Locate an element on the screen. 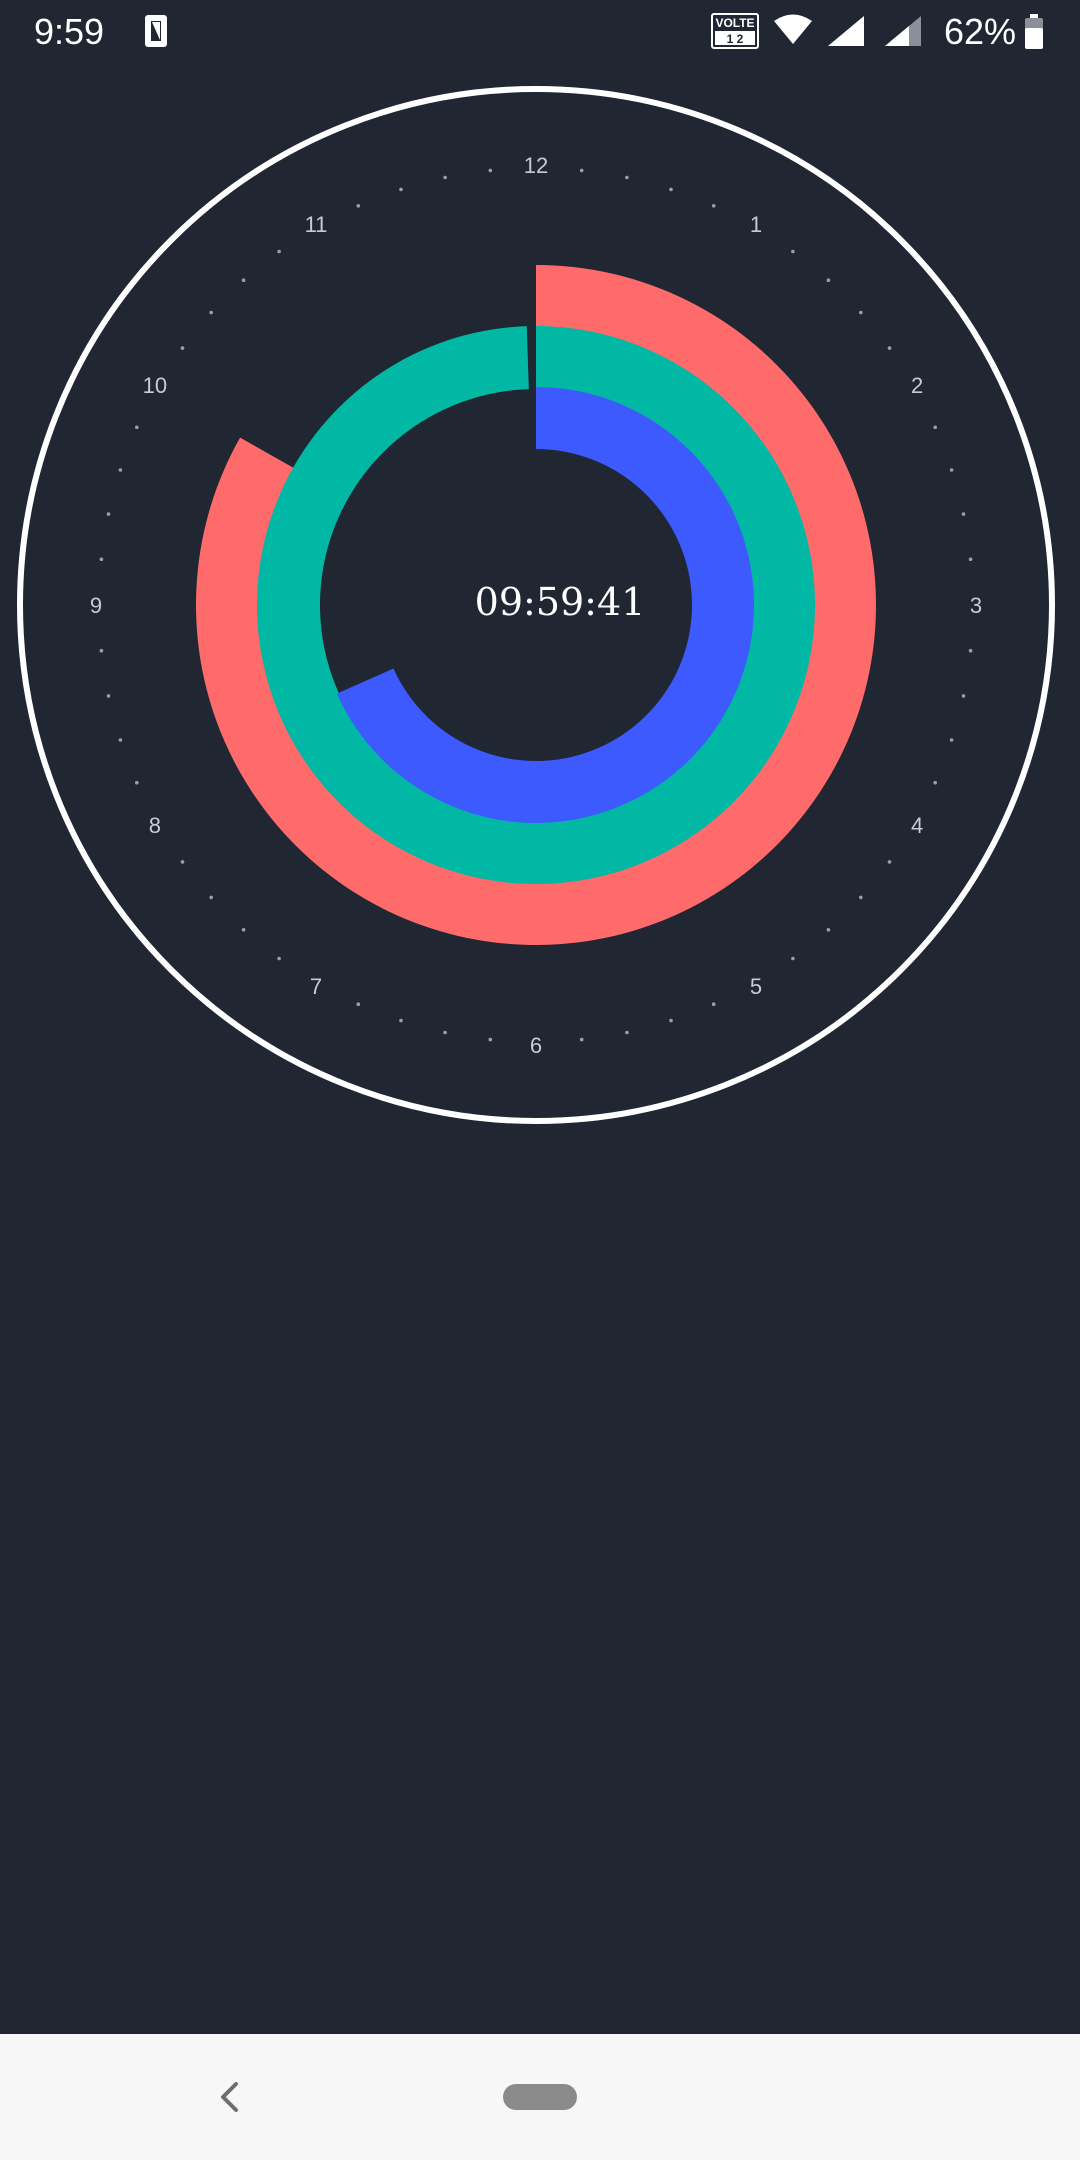  back-chevron-icon is located at coordinates (231, 2097).